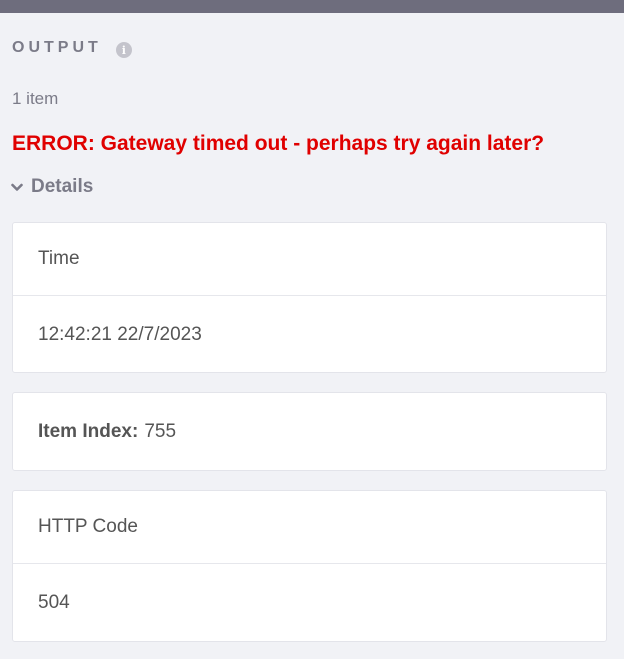  I want to click on item-count: 1 item, so click(35, 98).